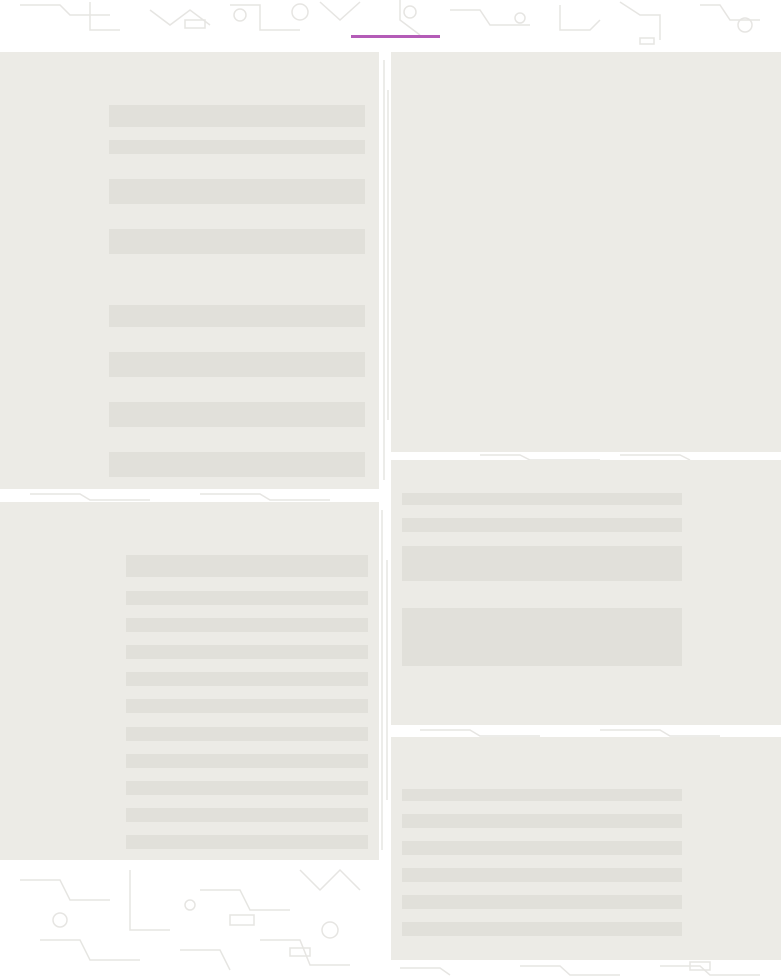 The height and width of the screenshot is (977, 781). I want to click on panel-middle-right, so click(586, 592).